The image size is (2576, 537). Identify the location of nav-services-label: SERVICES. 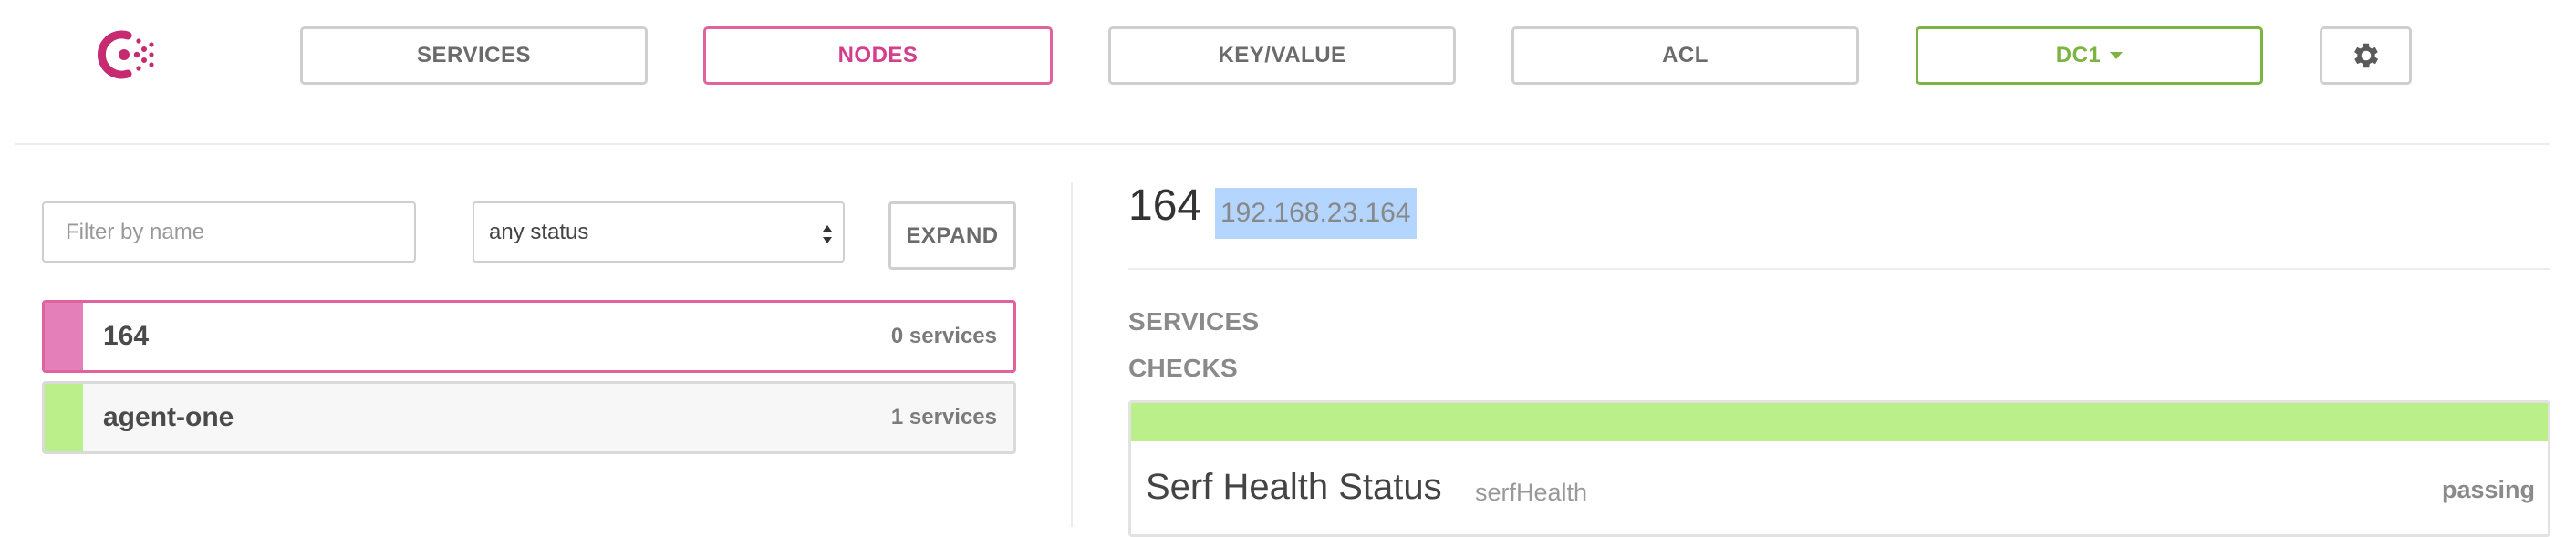
(474, 55).